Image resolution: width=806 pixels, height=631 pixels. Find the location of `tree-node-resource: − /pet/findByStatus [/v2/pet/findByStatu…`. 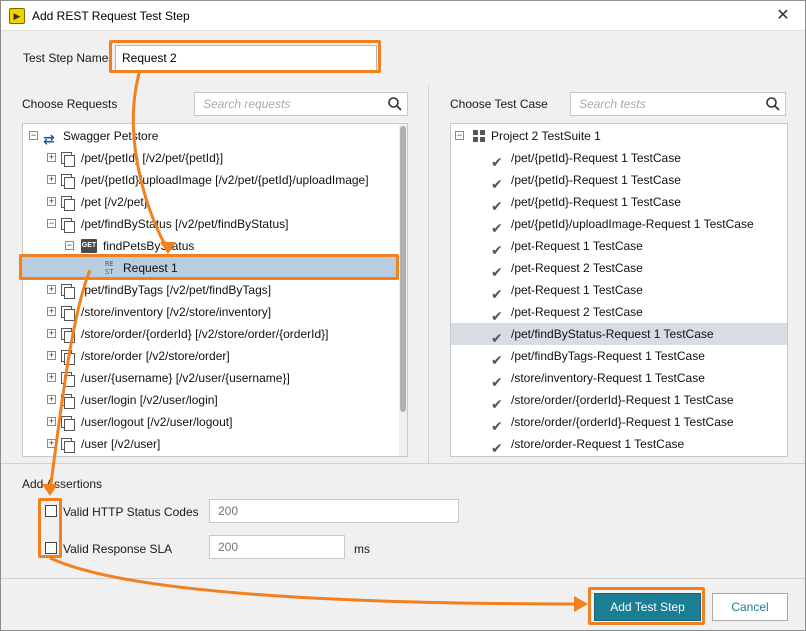

tree-node-resource: − /pet/findByStatus [/v2/pet/findByStatu… is located at coordinates (215, 224).